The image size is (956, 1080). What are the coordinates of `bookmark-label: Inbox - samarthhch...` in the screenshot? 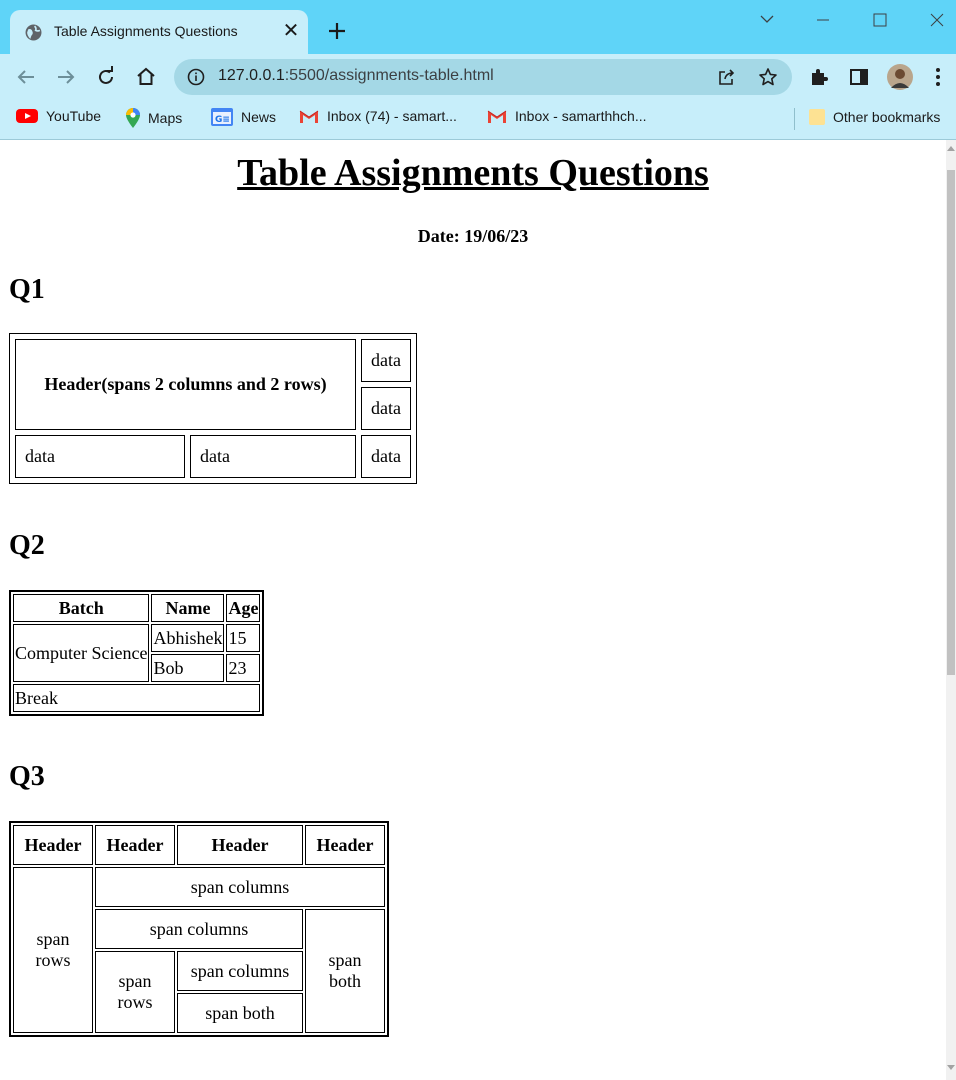 It's located at (581, 116).